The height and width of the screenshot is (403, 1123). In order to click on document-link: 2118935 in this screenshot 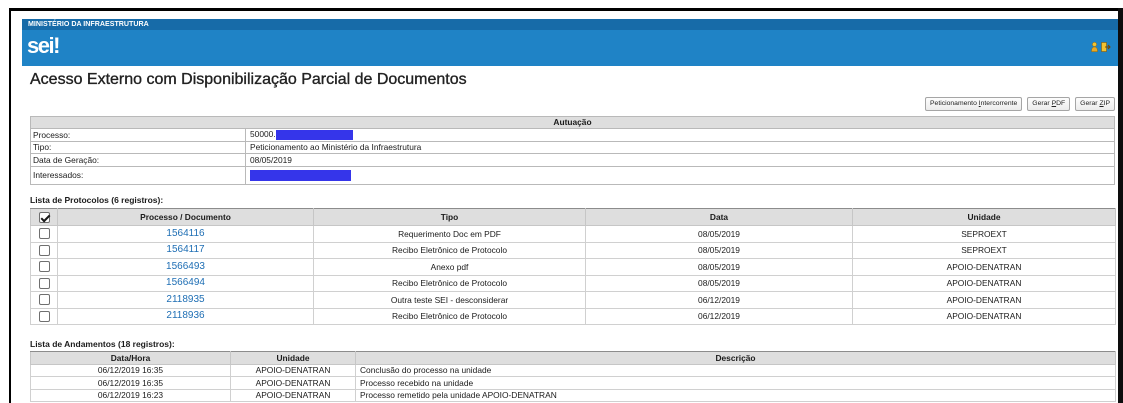, I will do `click(185, 299)`.